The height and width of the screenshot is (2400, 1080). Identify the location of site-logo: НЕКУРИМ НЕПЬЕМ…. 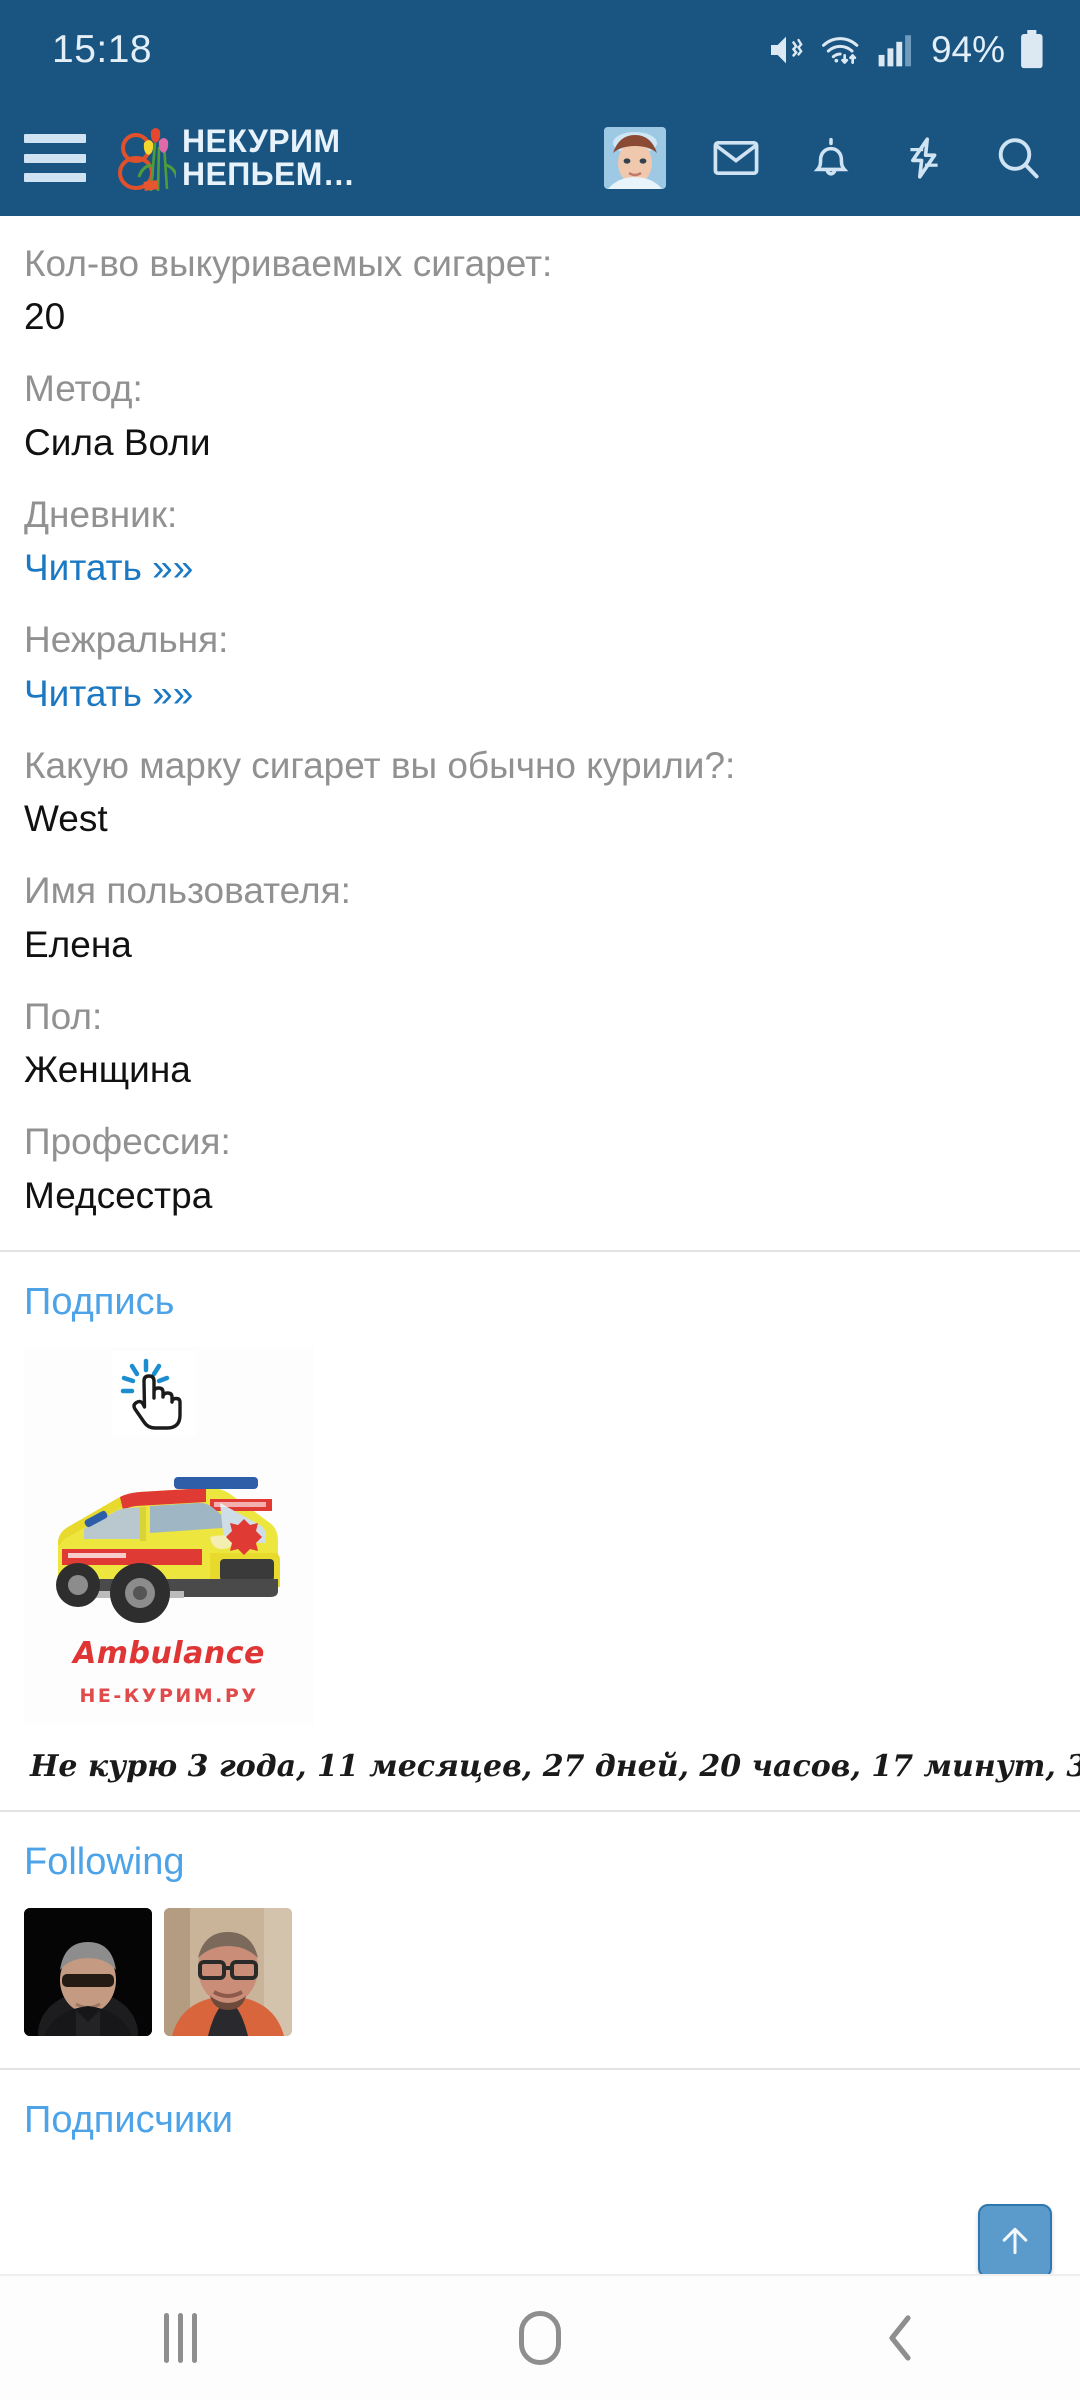
(232, 158).